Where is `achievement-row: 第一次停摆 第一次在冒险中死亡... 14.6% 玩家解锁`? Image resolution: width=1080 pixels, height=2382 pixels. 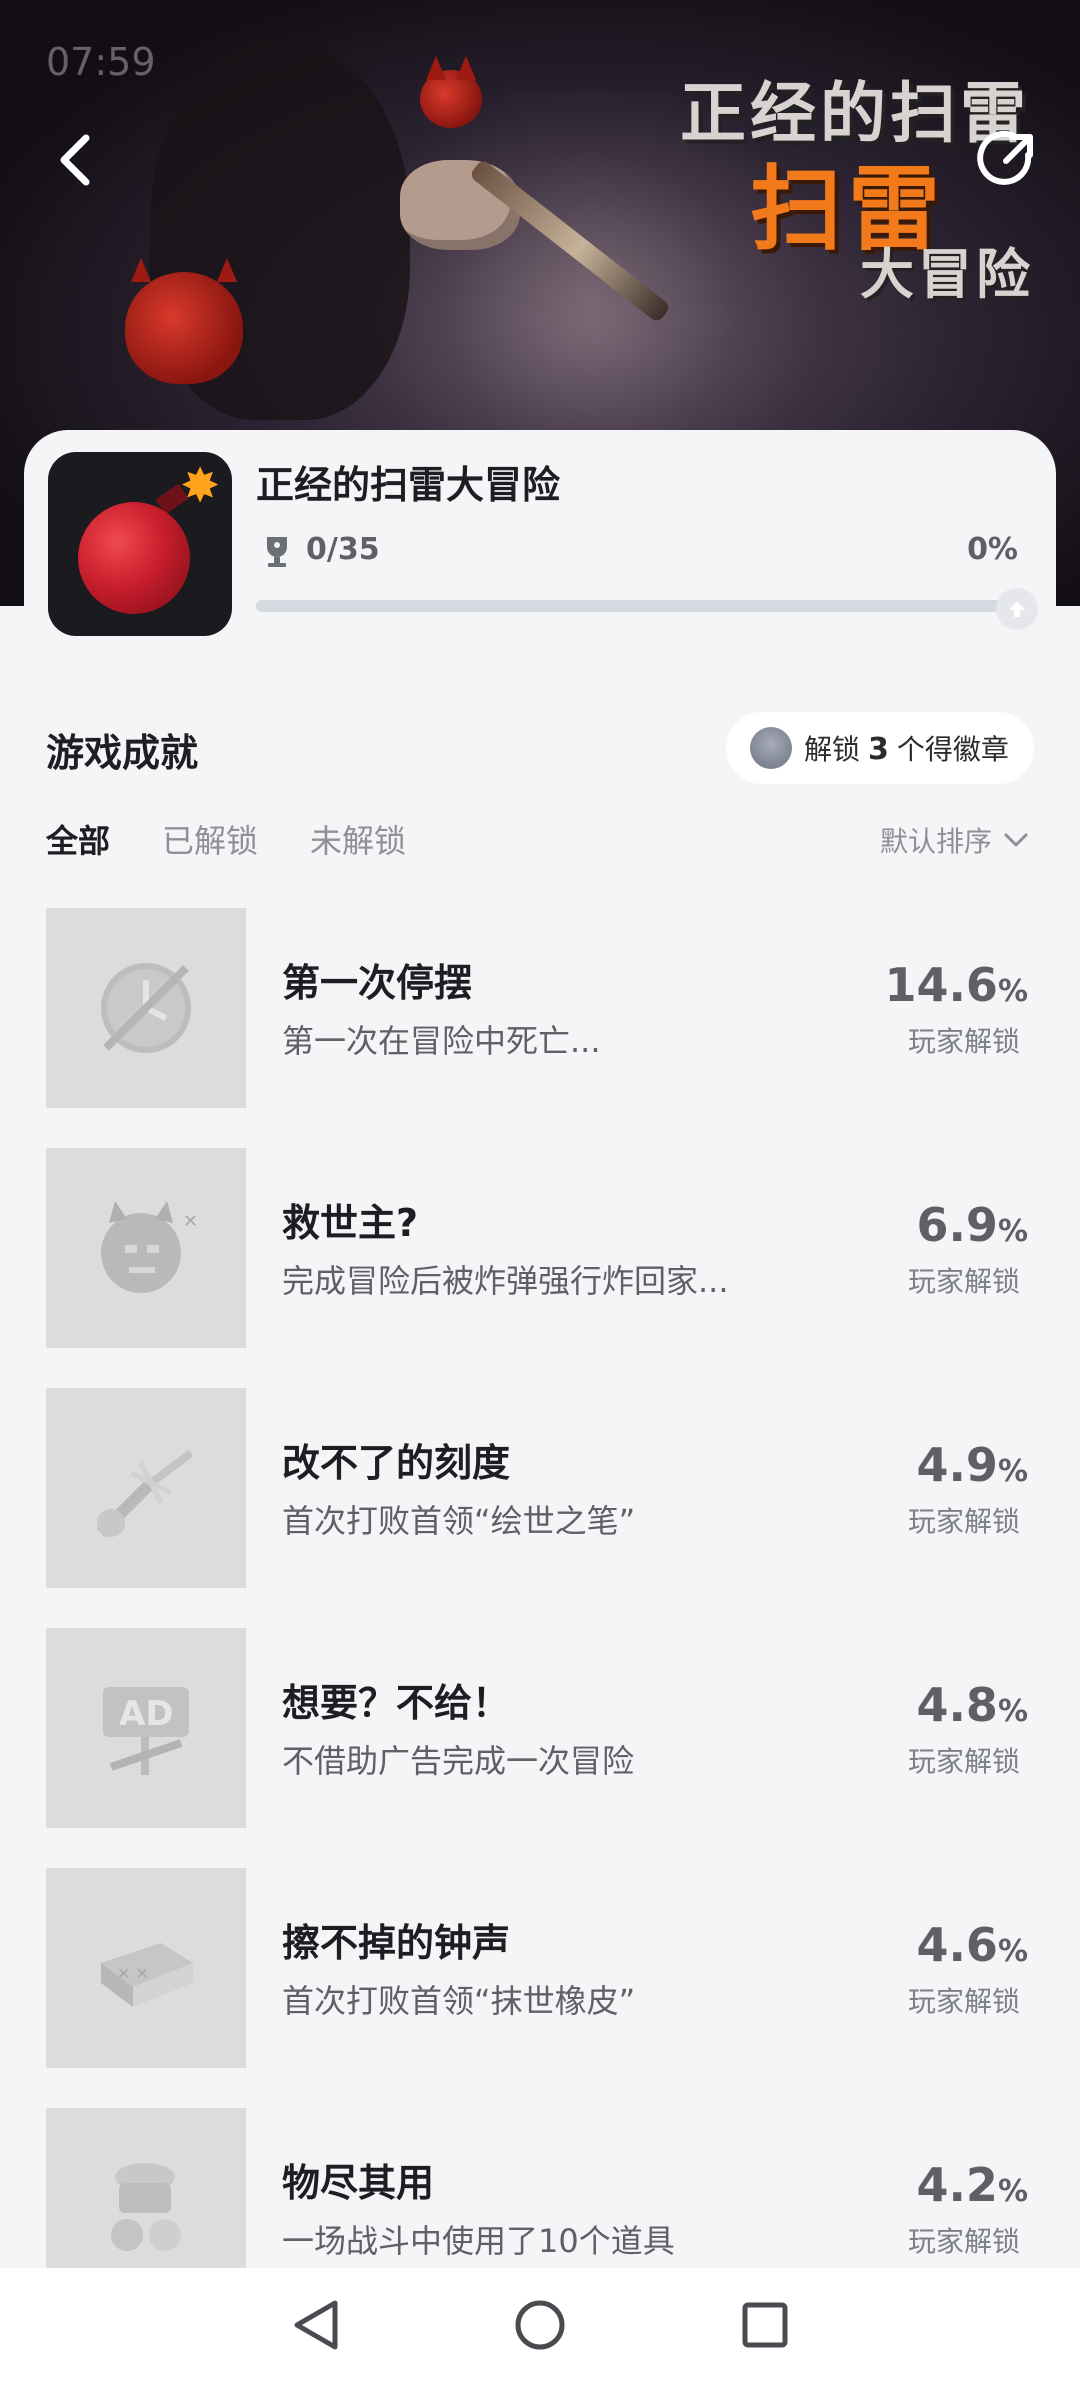
achievement-row: 第一次停摆 第一次在冒险中死亡... 14.6% 玩家解锁 is located at coordinates (540, 1009).